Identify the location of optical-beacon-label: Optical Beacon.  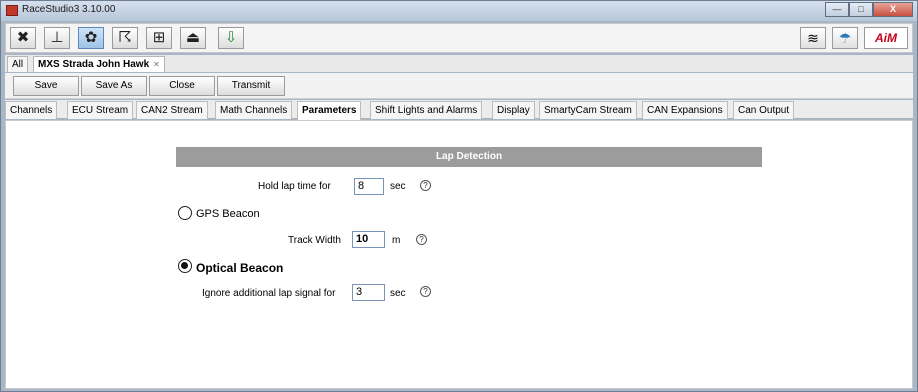
(240, 268).